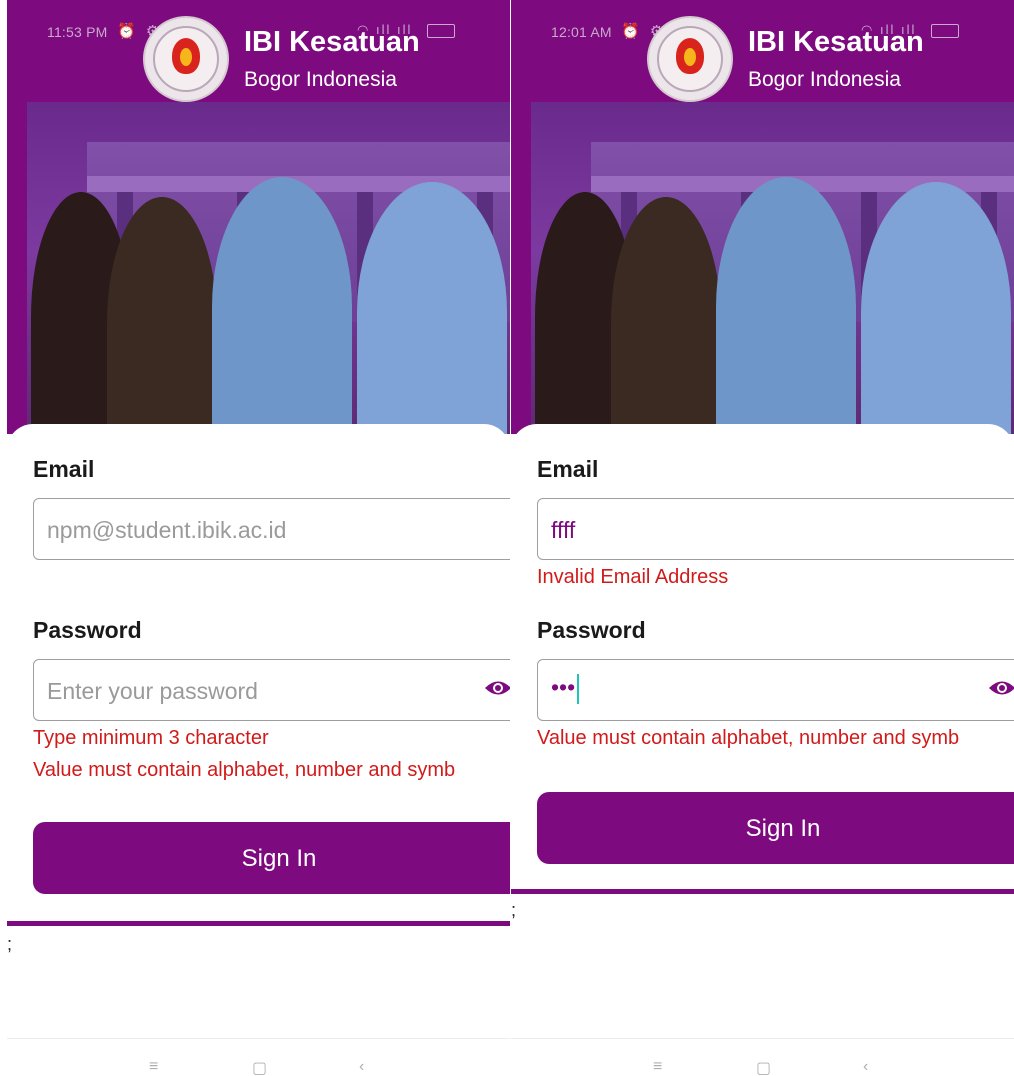 This screenshot has width=1014, height=1076. Describe the element at coordinates (633, 577) in the screenshot. I see `email-error: Invalid Email Address` at that location.